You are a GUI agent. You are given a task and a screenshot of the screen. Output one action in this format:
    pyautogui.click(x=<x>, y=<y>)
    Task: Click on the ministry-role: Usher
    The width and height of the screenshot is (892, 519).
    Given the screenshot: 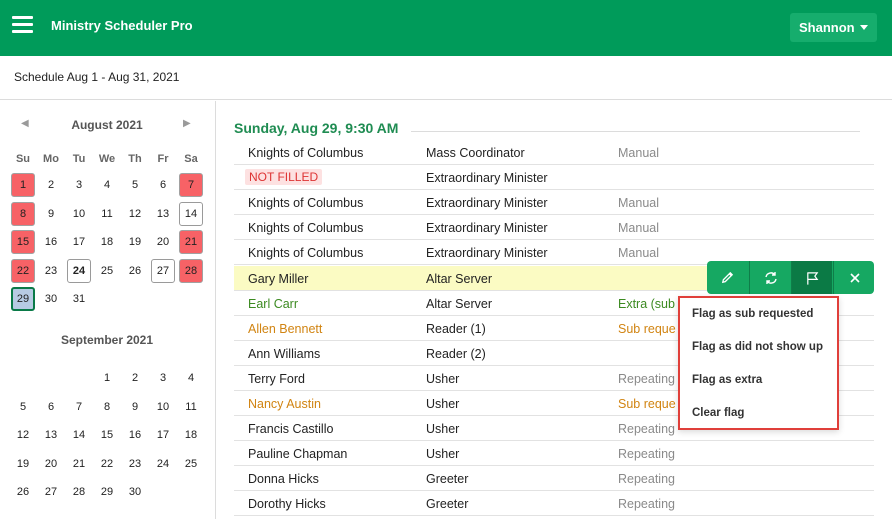 What is the action you would take?
    pyautogui.click(x=443, y=378)
    